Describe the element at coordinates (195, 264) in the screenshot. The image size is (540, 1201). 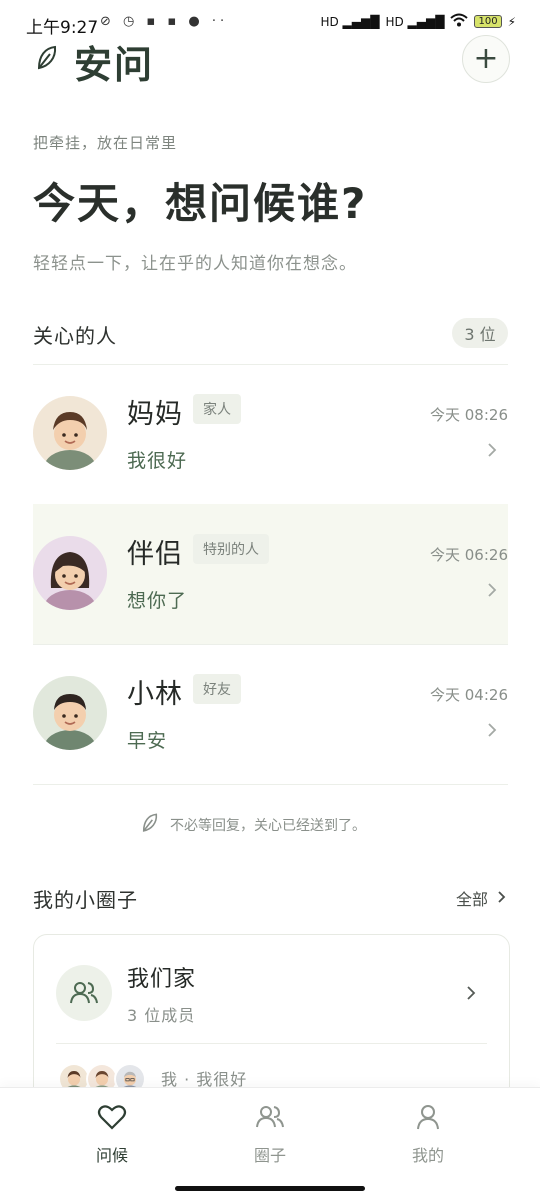
I see `subline: 轻轻点一下，让在乎的人知道你在想念。` at that location.